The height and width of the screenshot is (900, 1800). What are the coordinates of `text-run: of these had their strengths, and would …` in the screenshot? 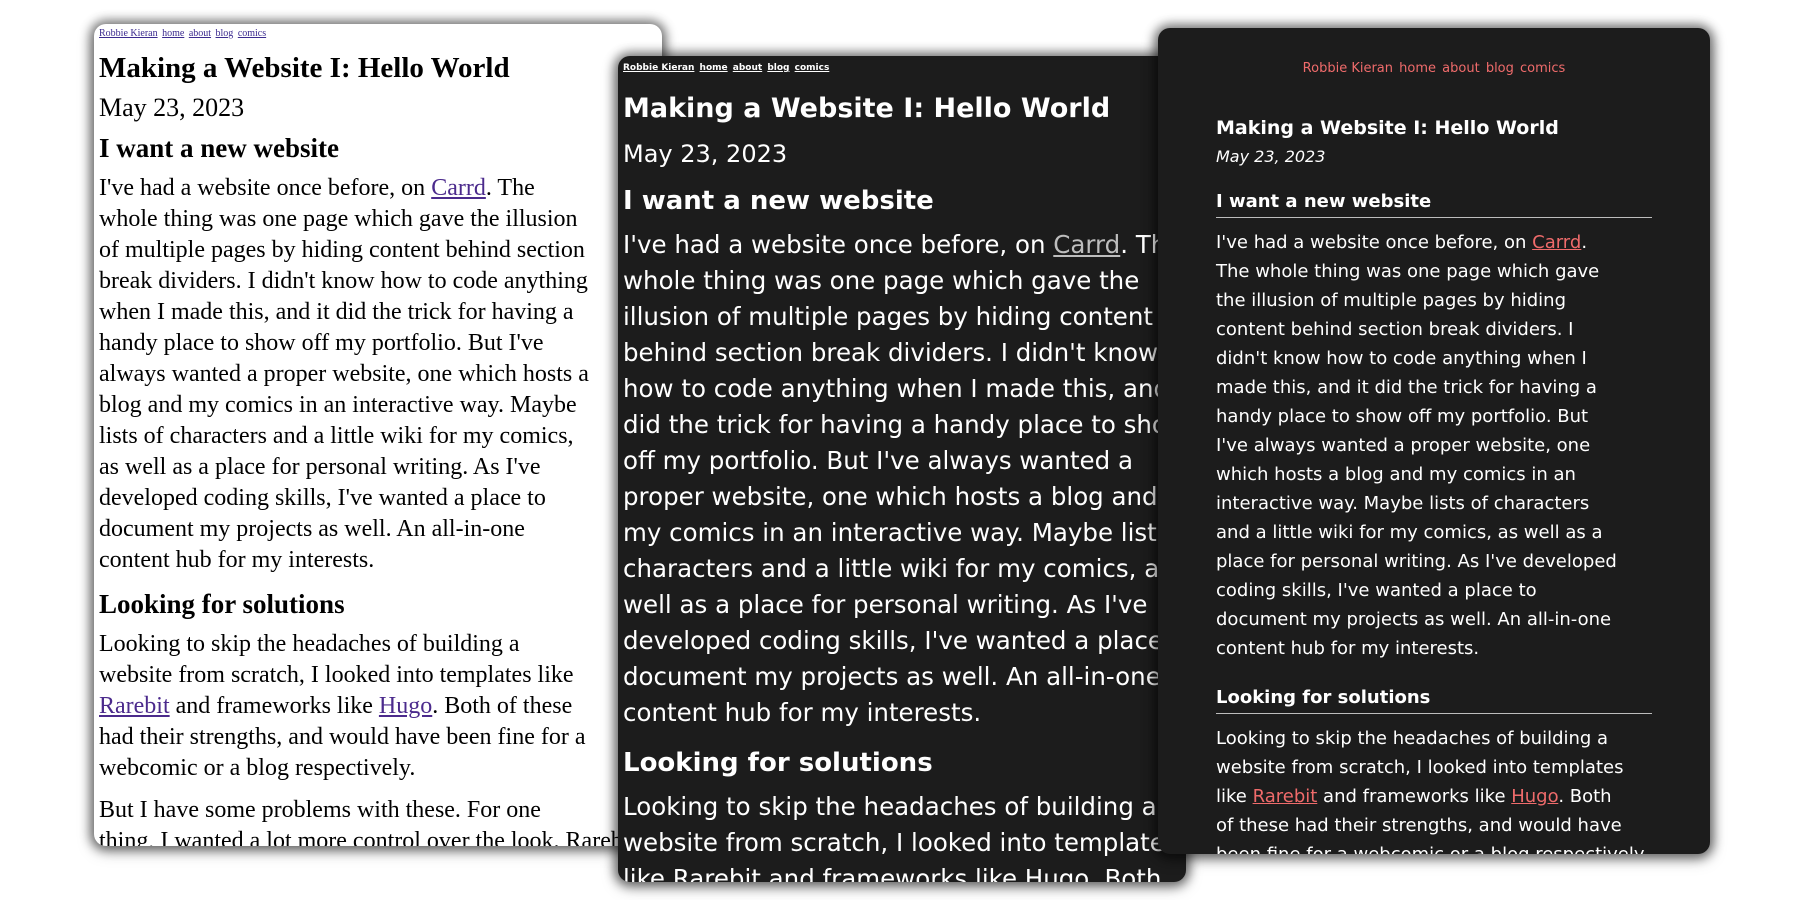 It's located at (1419, 825).